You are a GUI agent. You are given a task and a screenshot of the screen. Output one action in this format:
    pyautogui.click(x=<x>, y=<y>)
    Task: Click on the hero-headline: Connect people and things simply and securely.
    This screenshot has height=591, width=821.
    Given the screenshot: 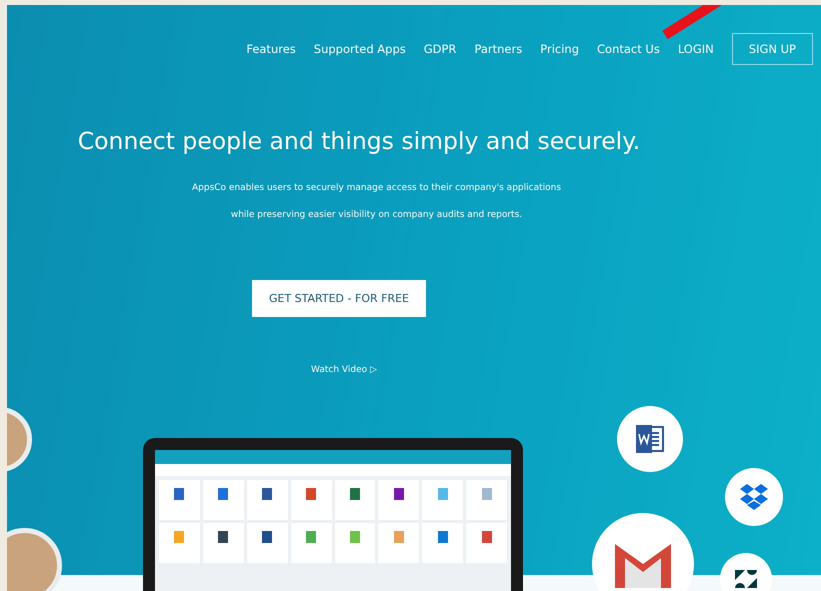 What is the action you would take?
    pyautogui.click(x=359, y=141)
    